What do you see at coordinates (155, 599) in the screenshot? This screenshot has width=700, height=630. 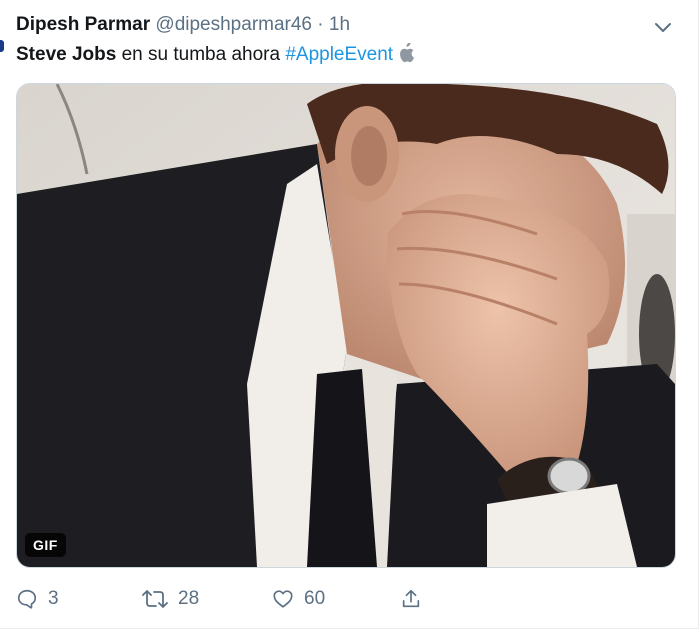 I see `retweet-icon` at bounding box center [155, 599].